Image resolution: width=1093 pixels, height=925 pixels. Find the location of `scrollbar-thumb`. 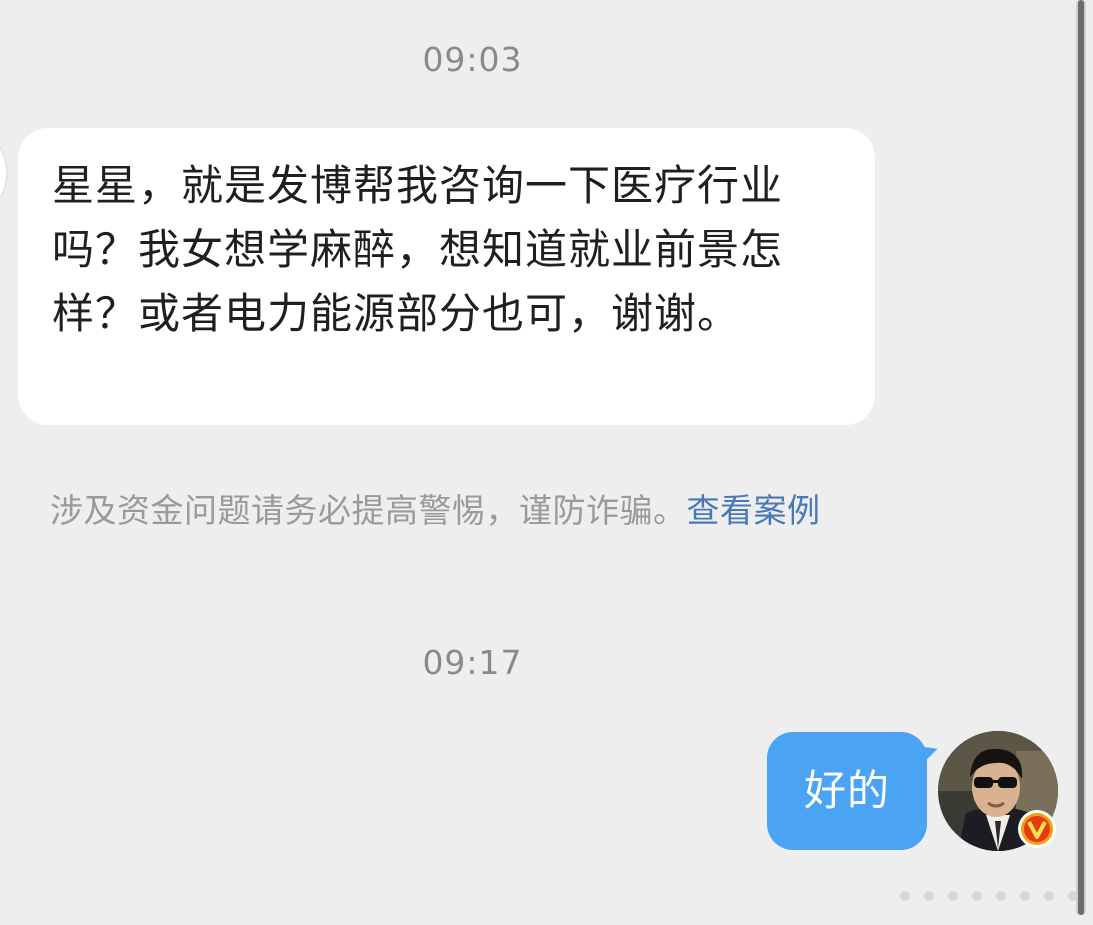

scrollbar-thumb is located at coordinates (1081, 457).